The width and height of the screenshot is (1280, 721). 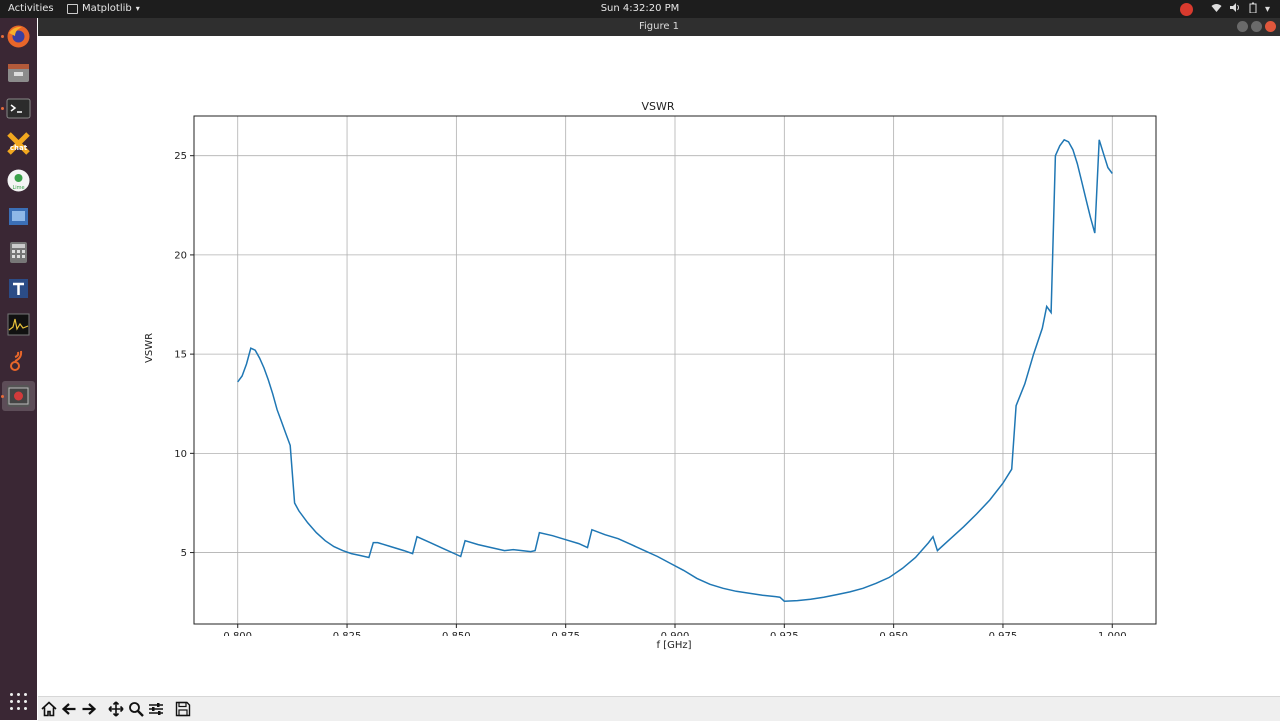 What do you see at coordinates (19, 148) in the screenshot?
I see `svg-text: chat` at bounding box center [19, 148].